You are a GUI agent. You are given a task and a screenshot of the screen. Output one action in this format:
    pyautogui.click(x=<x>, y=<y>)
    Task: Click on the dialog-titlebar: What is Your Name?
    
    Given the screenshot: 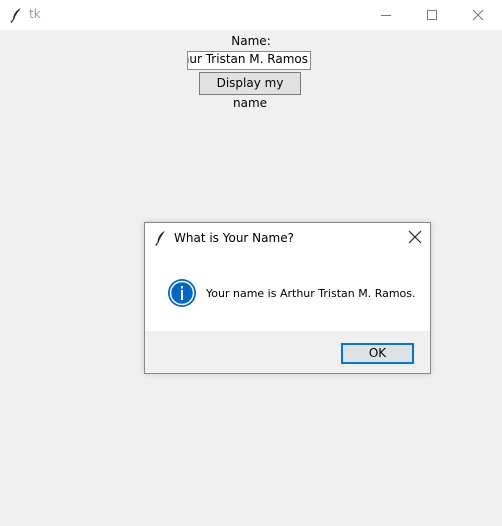 What is the action you would take?
    pyautogui.click(x=287, y=238)
    